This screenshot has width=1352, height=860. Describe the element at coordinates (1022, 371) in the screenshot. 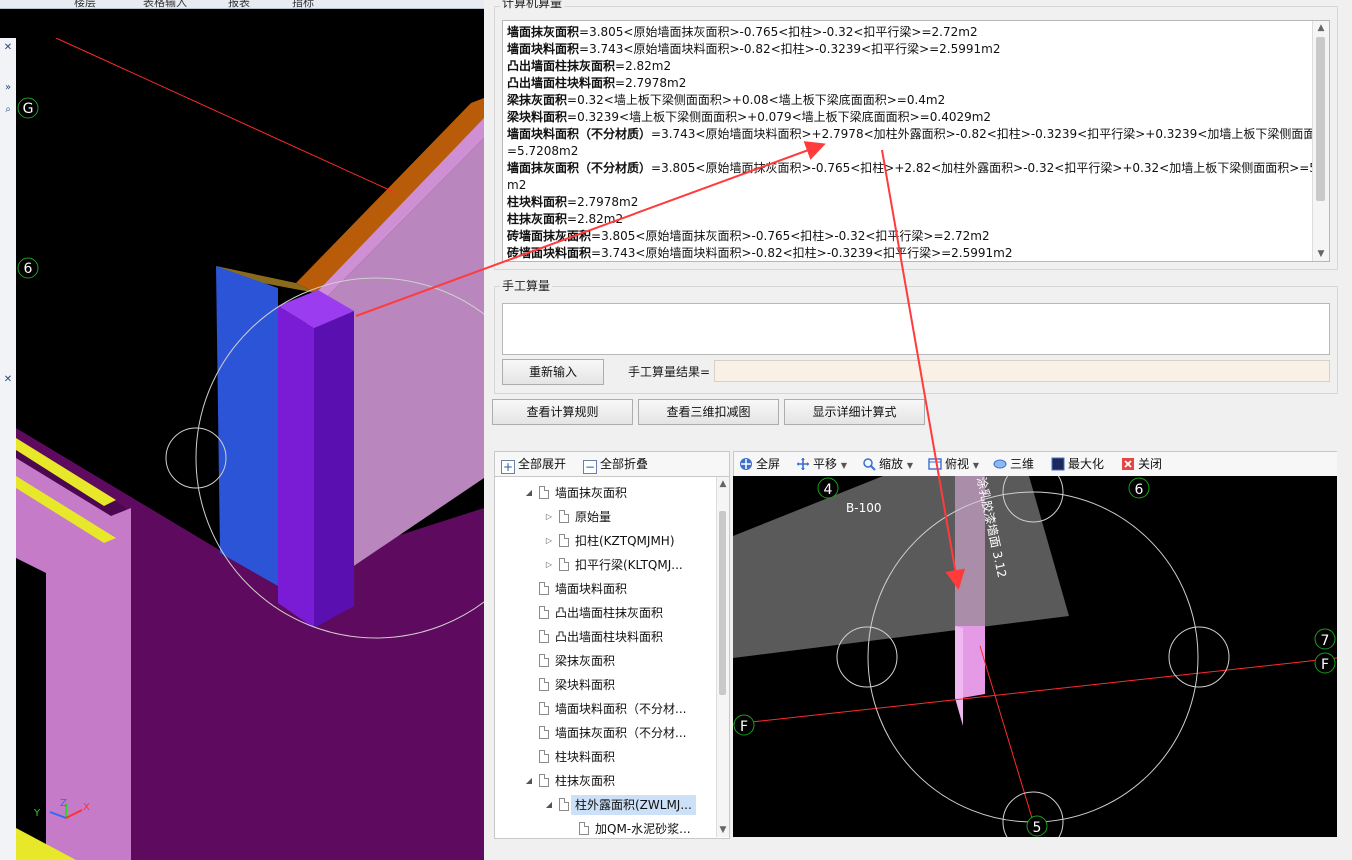

I see `manual-result-field` at that location.